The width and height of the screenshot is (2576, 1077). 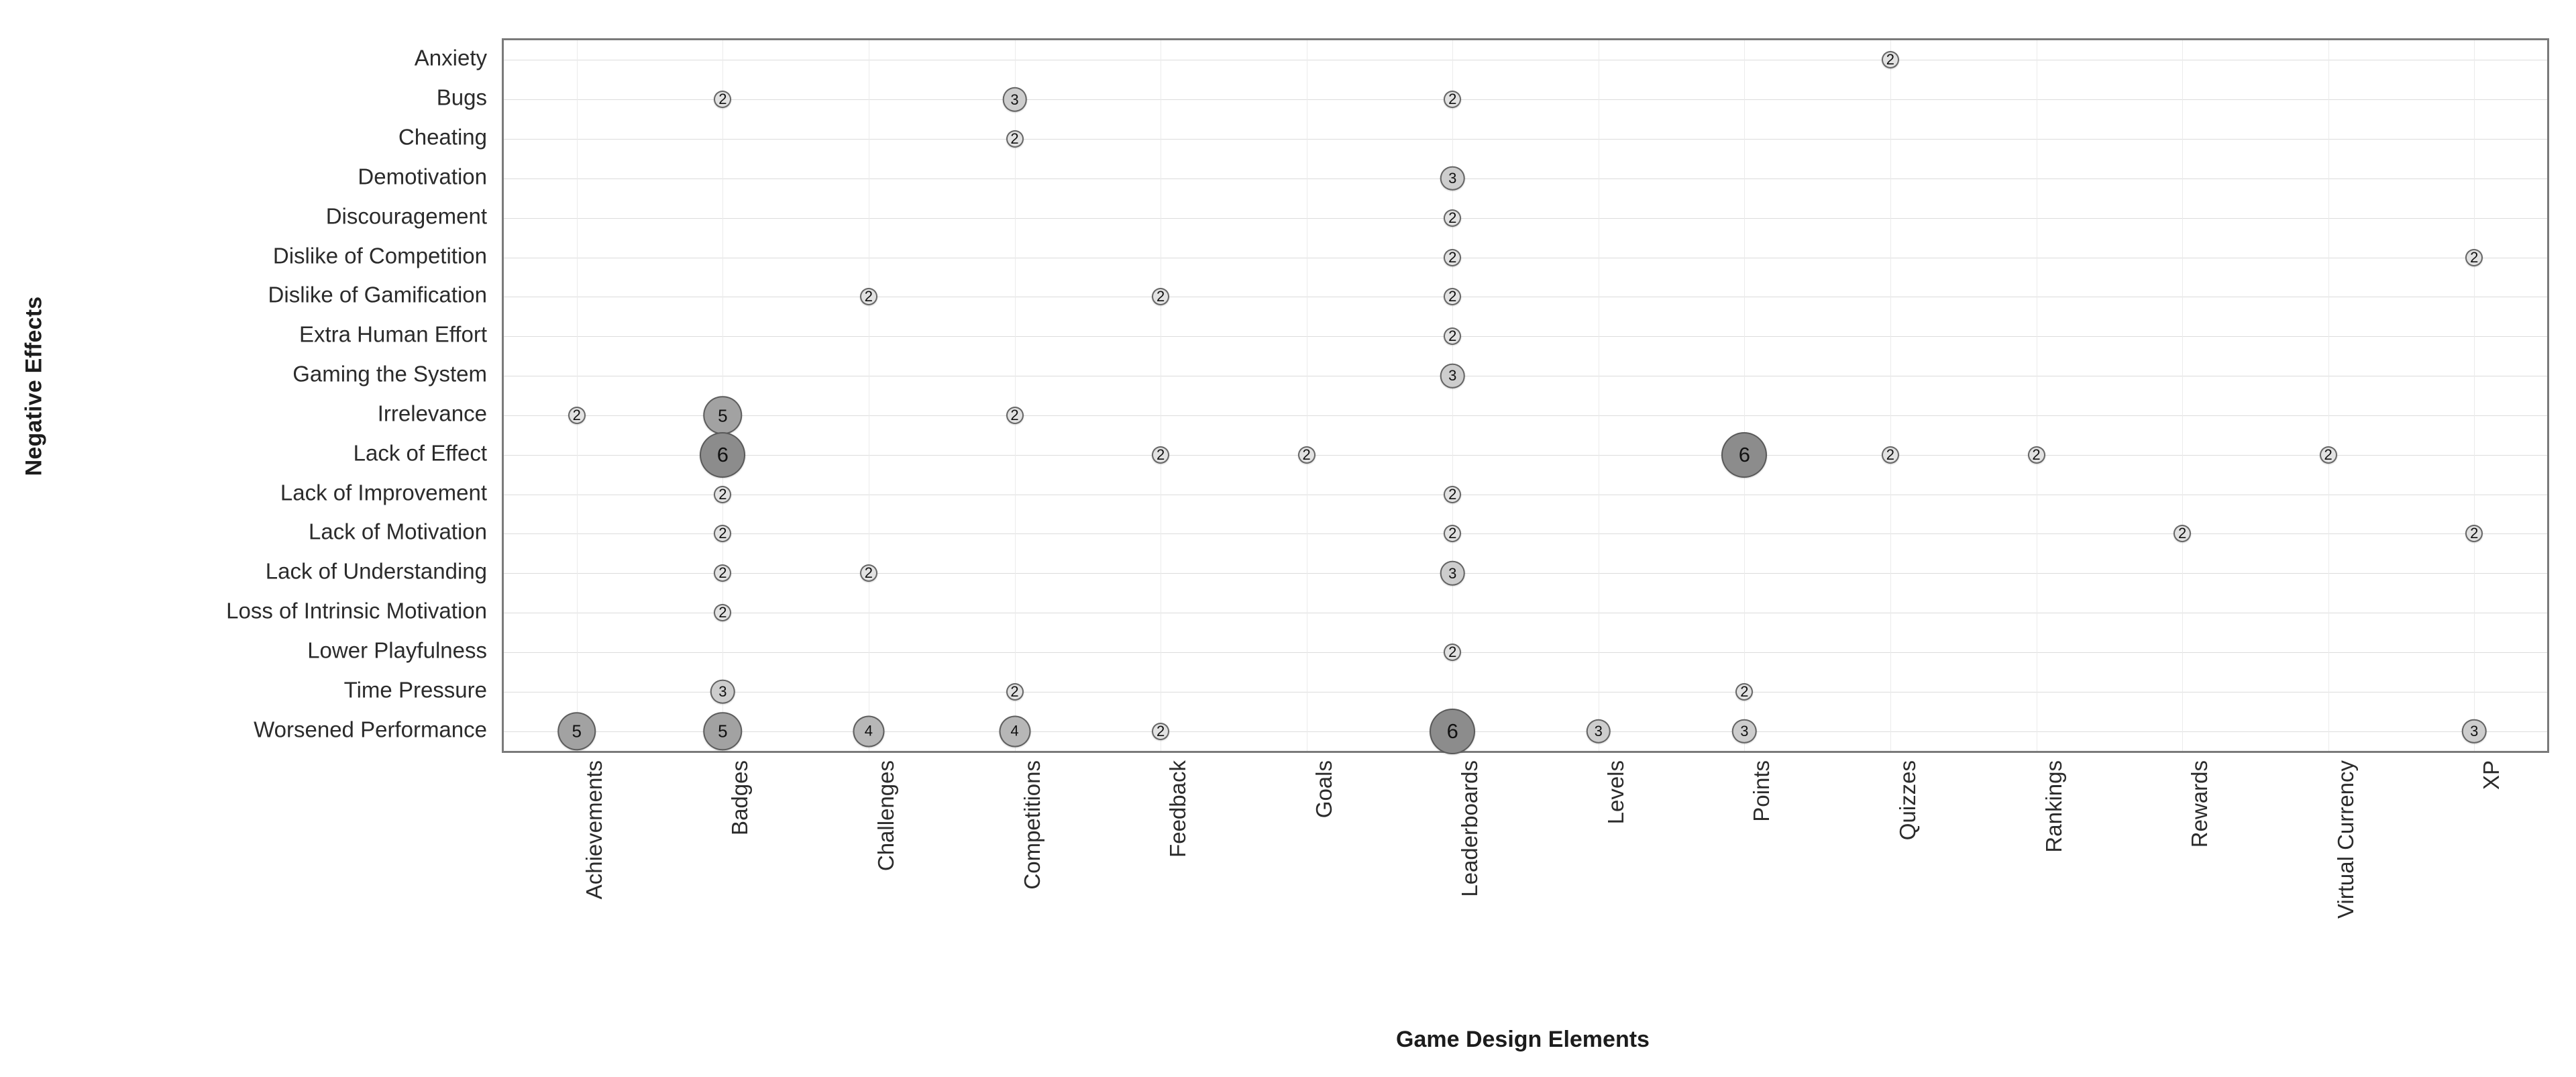 I want to click on x-tick-label: Leaderboards, so click(x=1470, y=829).